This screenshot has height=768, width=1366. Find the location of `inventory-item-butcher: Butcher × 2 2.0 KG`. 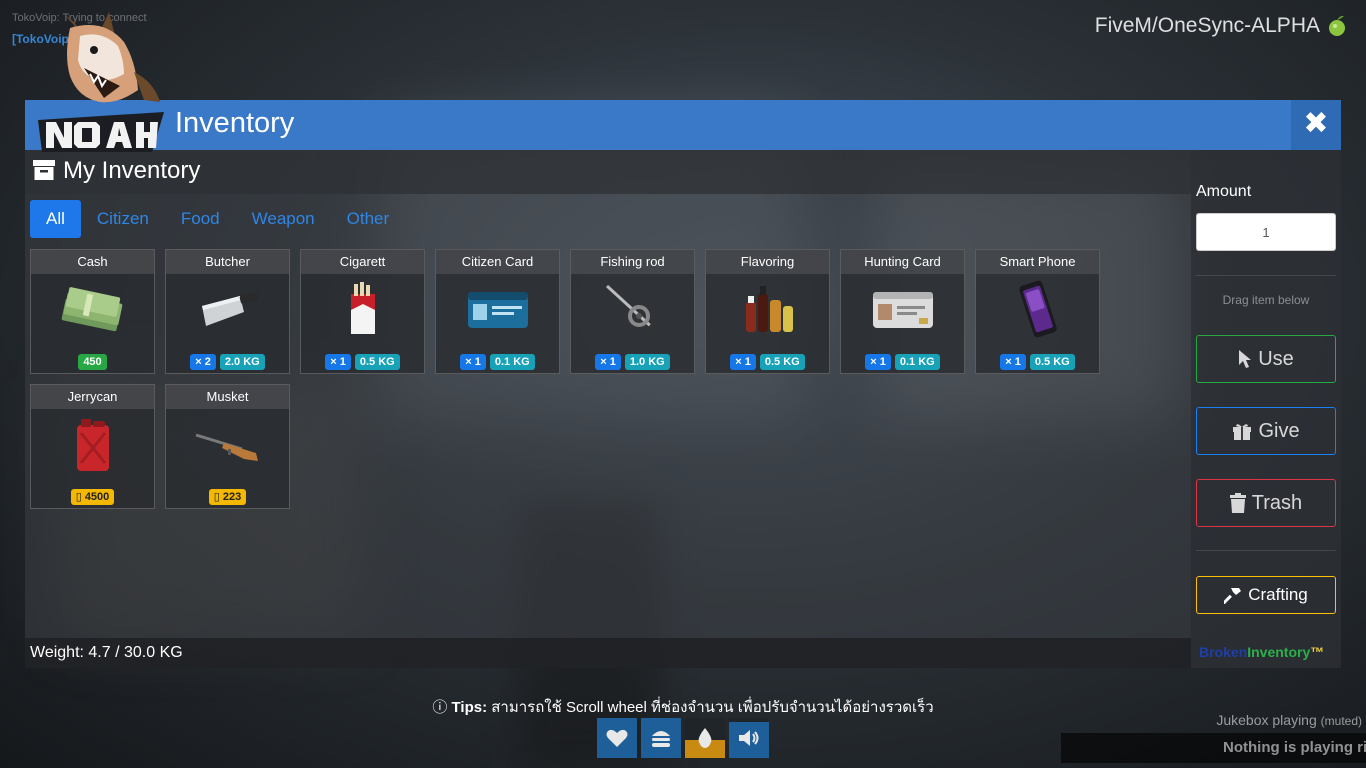

inventory-item-butcher: Butcher × 2 2.0 KG is located at coordinates (227, 311).